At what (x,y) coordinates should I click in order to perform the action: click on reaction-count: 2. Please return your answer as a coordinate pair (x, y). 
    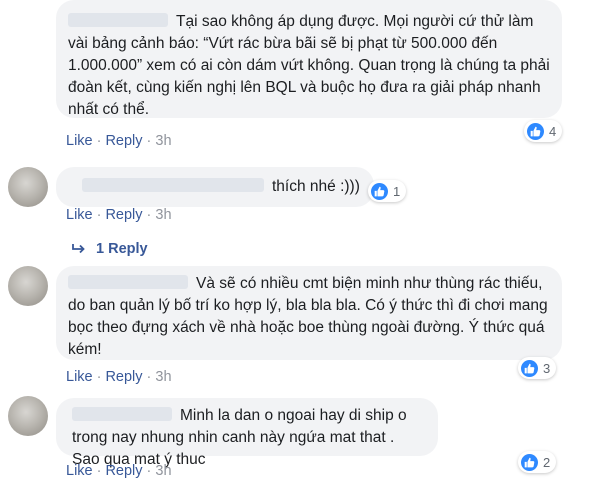
    Looking at the image, I should click on (537, 462).